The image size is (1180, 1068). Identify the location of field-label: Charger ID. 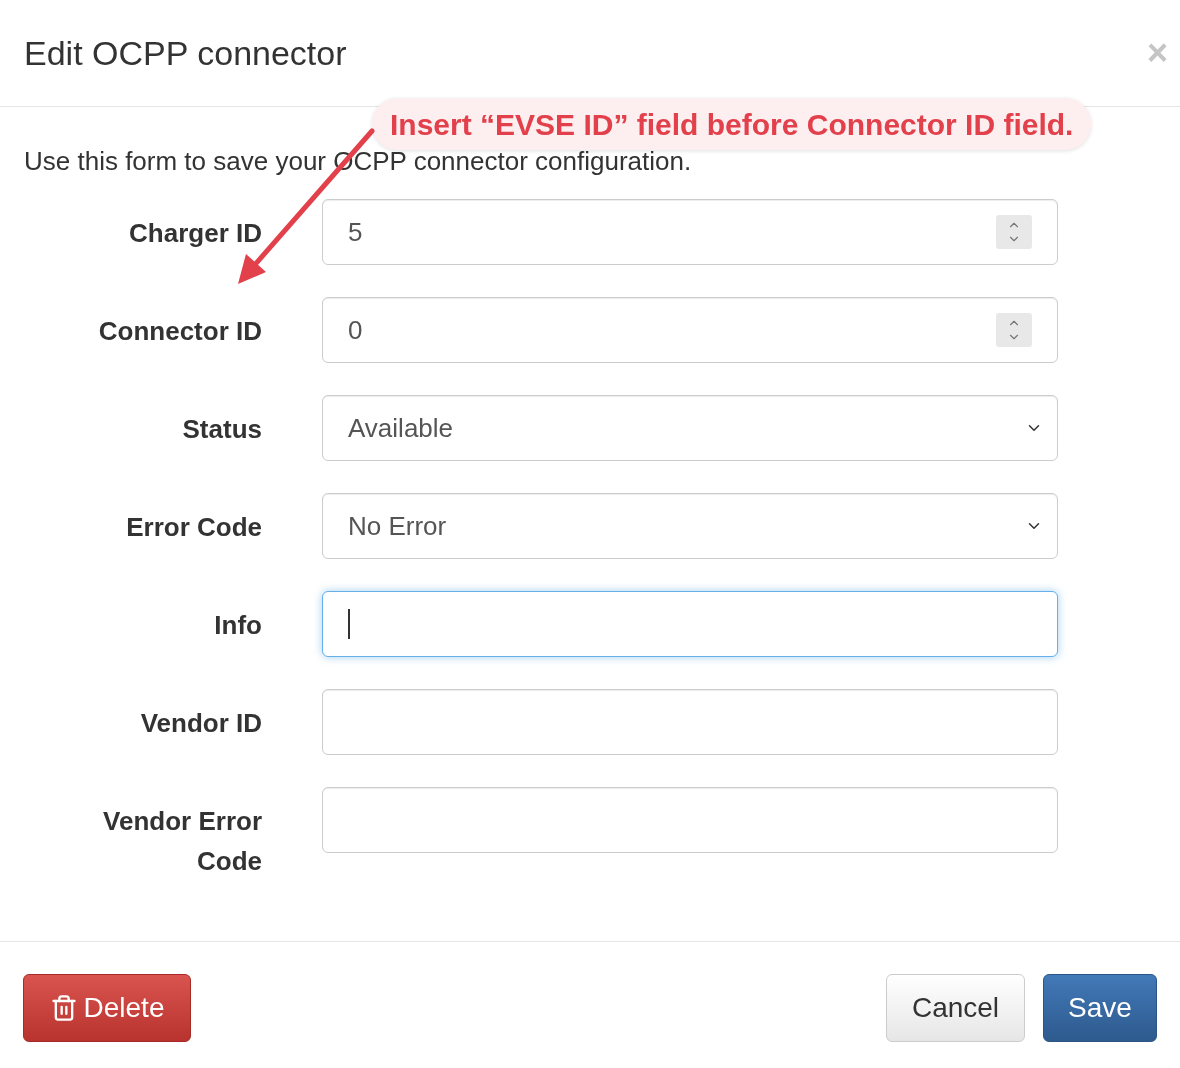
(195, 233).